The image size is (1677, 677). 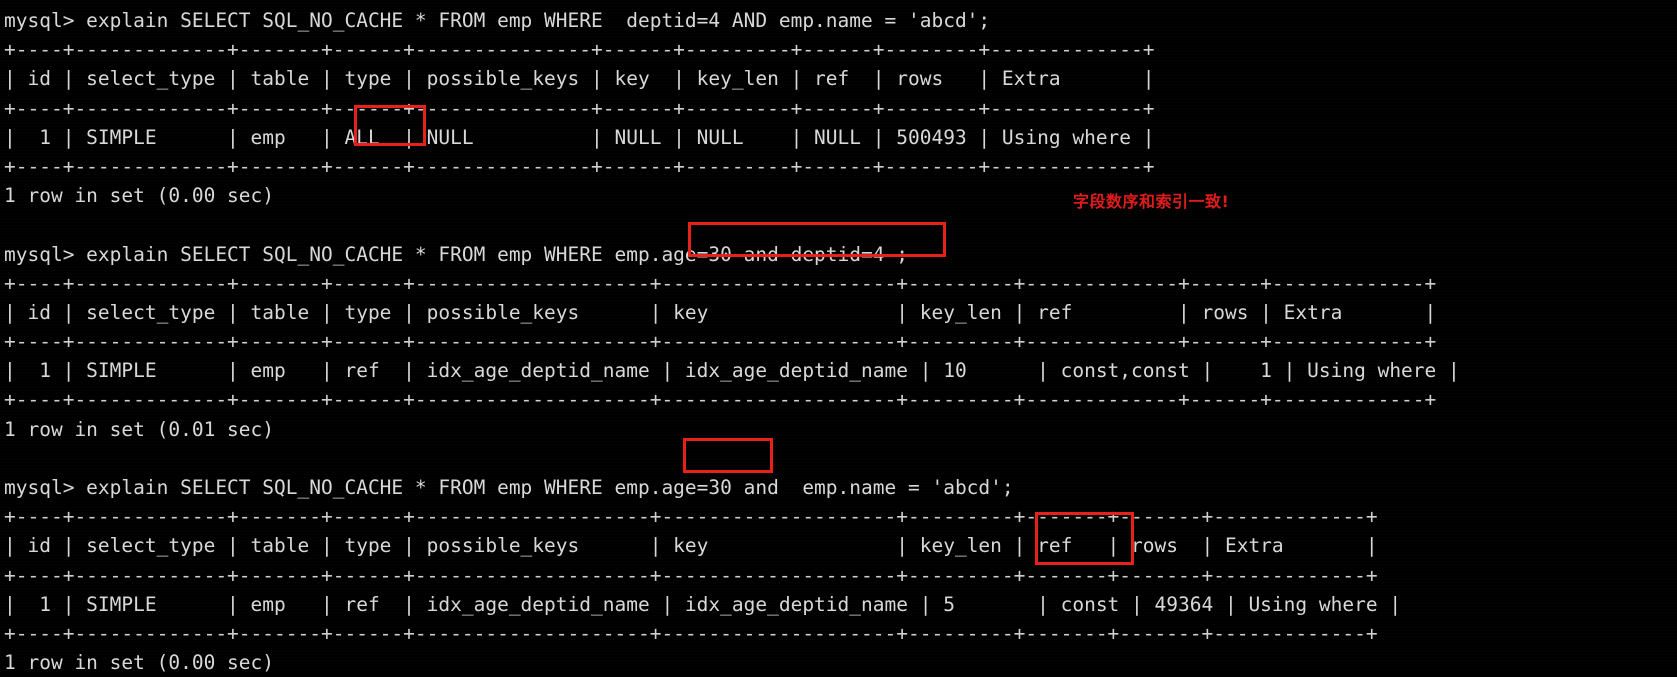 What do you see at coordinates (139, 196) in the screenshot?
I see `result-status-1: 1 row in set (0.00 sec)` at bounding box center [139, 196].